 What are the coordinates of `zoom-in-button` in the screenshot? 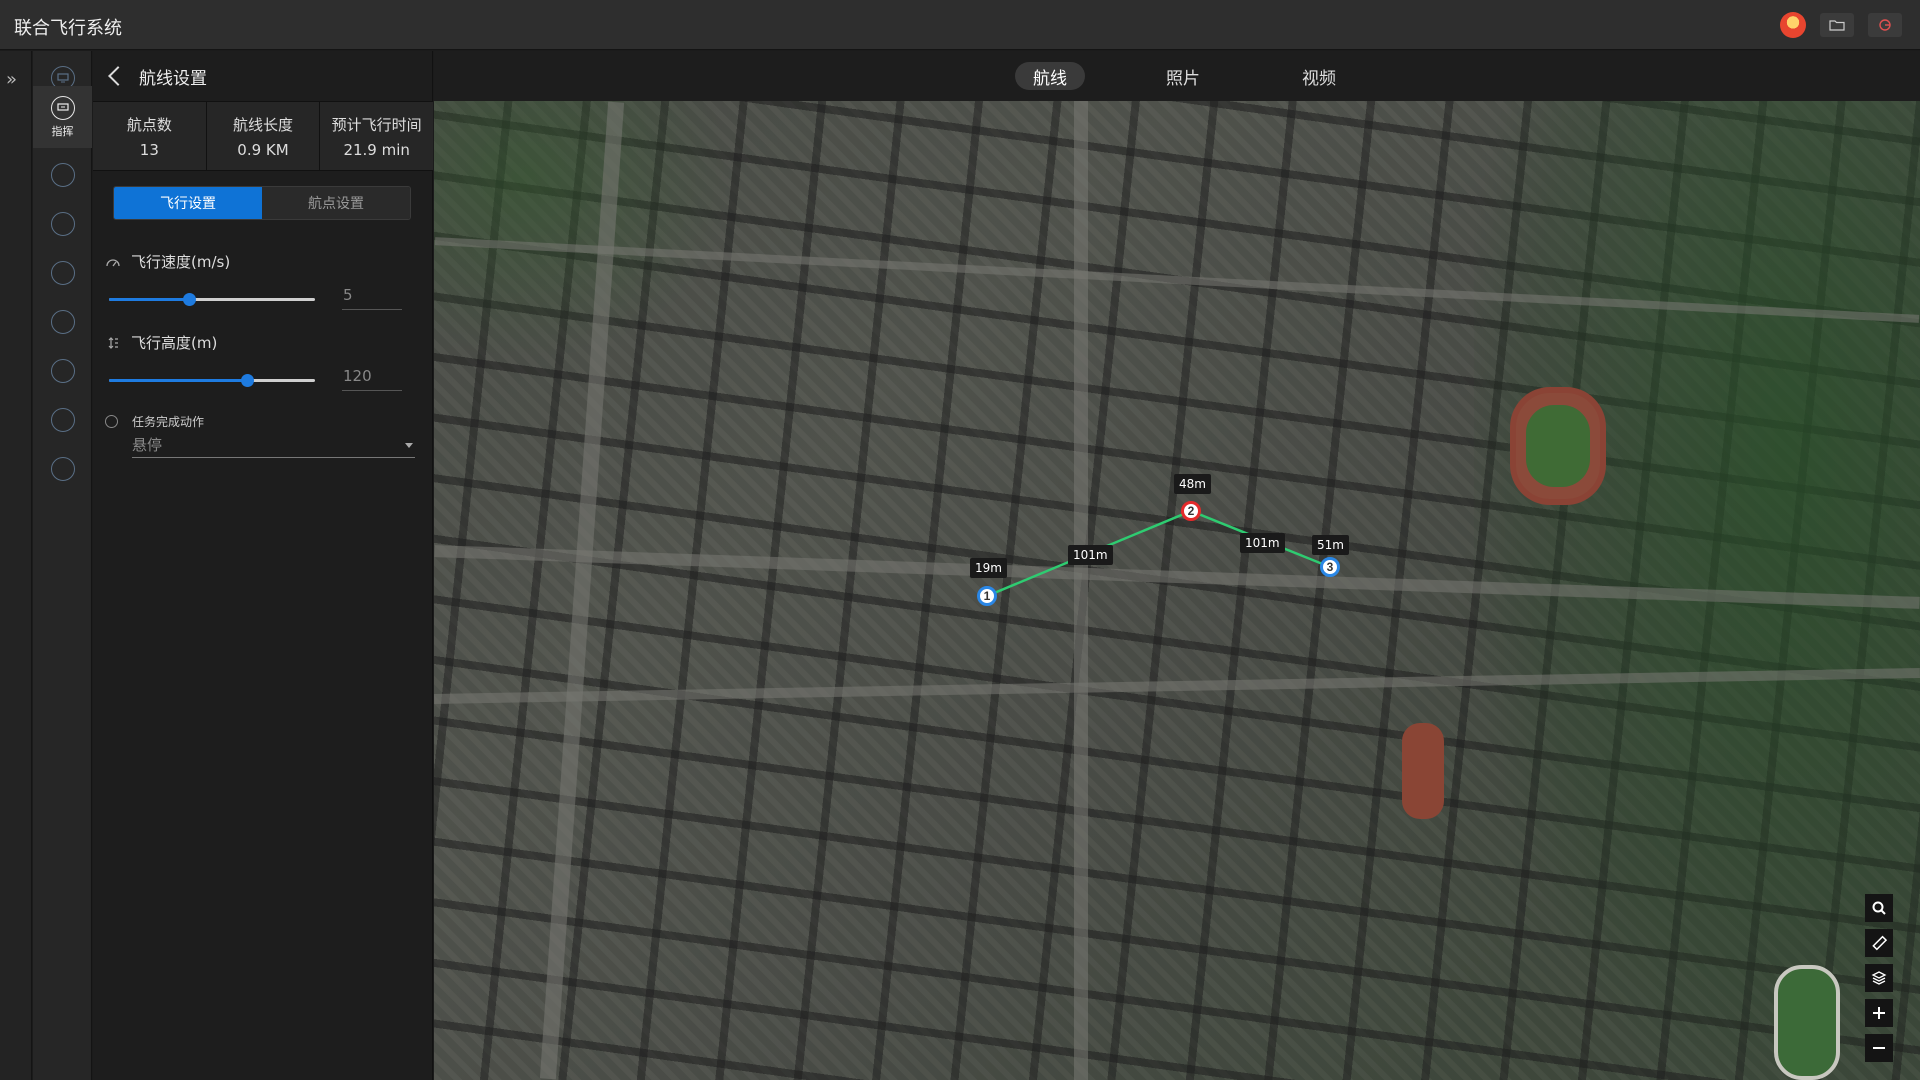 It's located at (1879, 1013).